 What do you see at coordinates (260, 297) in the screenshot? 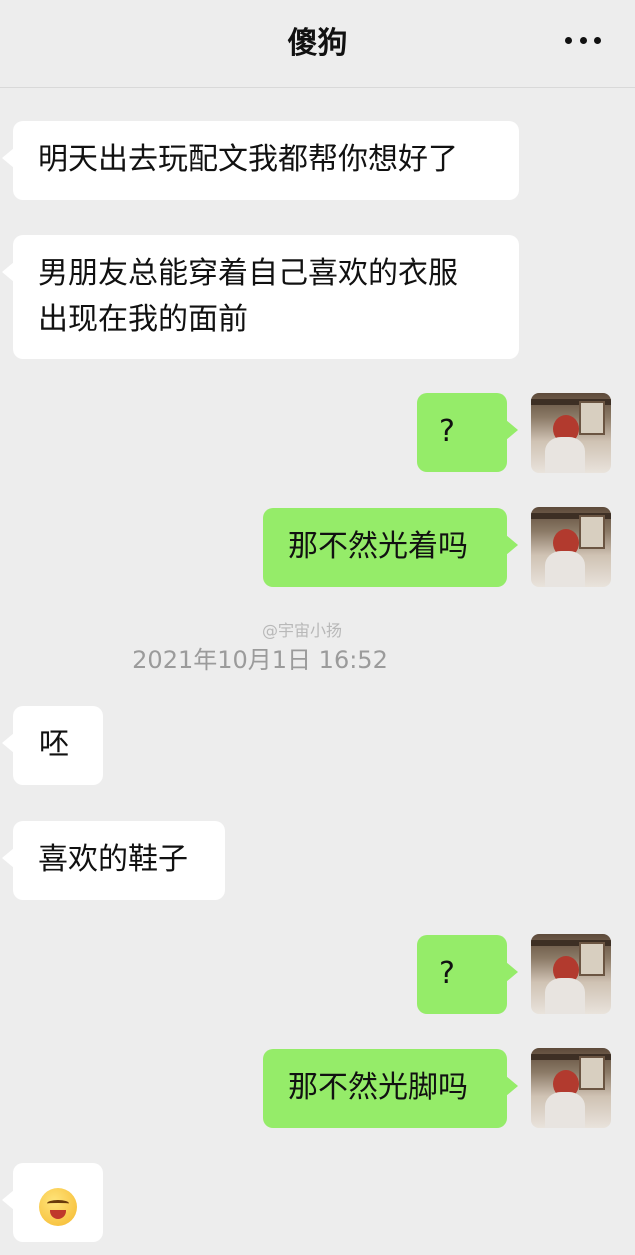
I see `message-bubble-left: 男朋友总能穿着自己喜欢的衣服 出现在我的面前` at bounding box center [260, 297].